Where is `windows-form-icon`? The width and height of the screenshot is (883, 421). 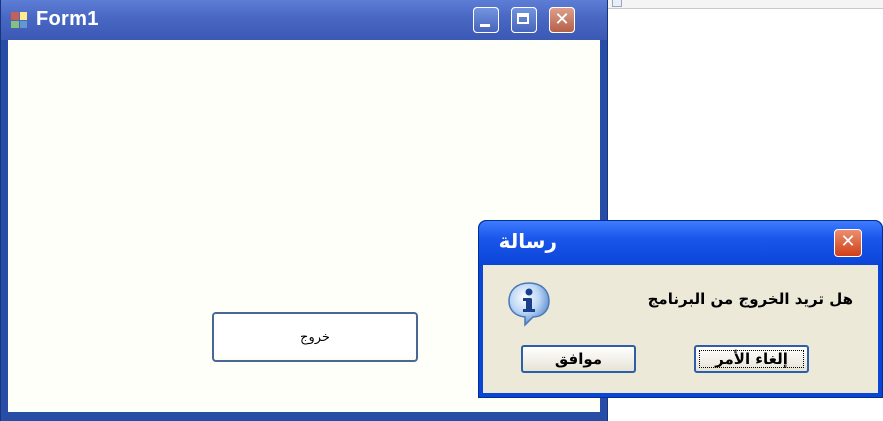
windows-form-icon is located at coordinates (19, 20).